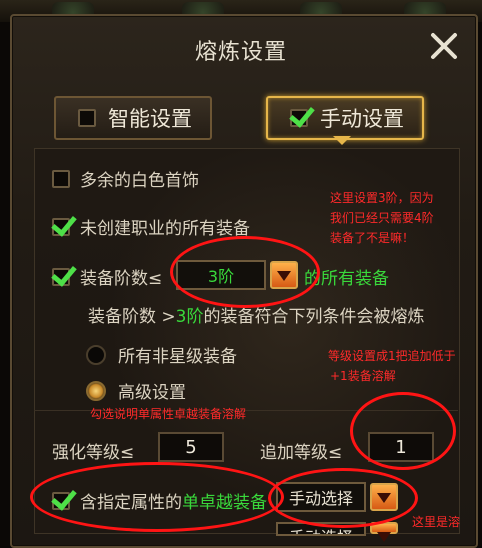  Describe the element at coordinates (168, 414) in the screenshot. I see `annotation-note-3: 勾选说明单属性卓越装备溶解` at that location.